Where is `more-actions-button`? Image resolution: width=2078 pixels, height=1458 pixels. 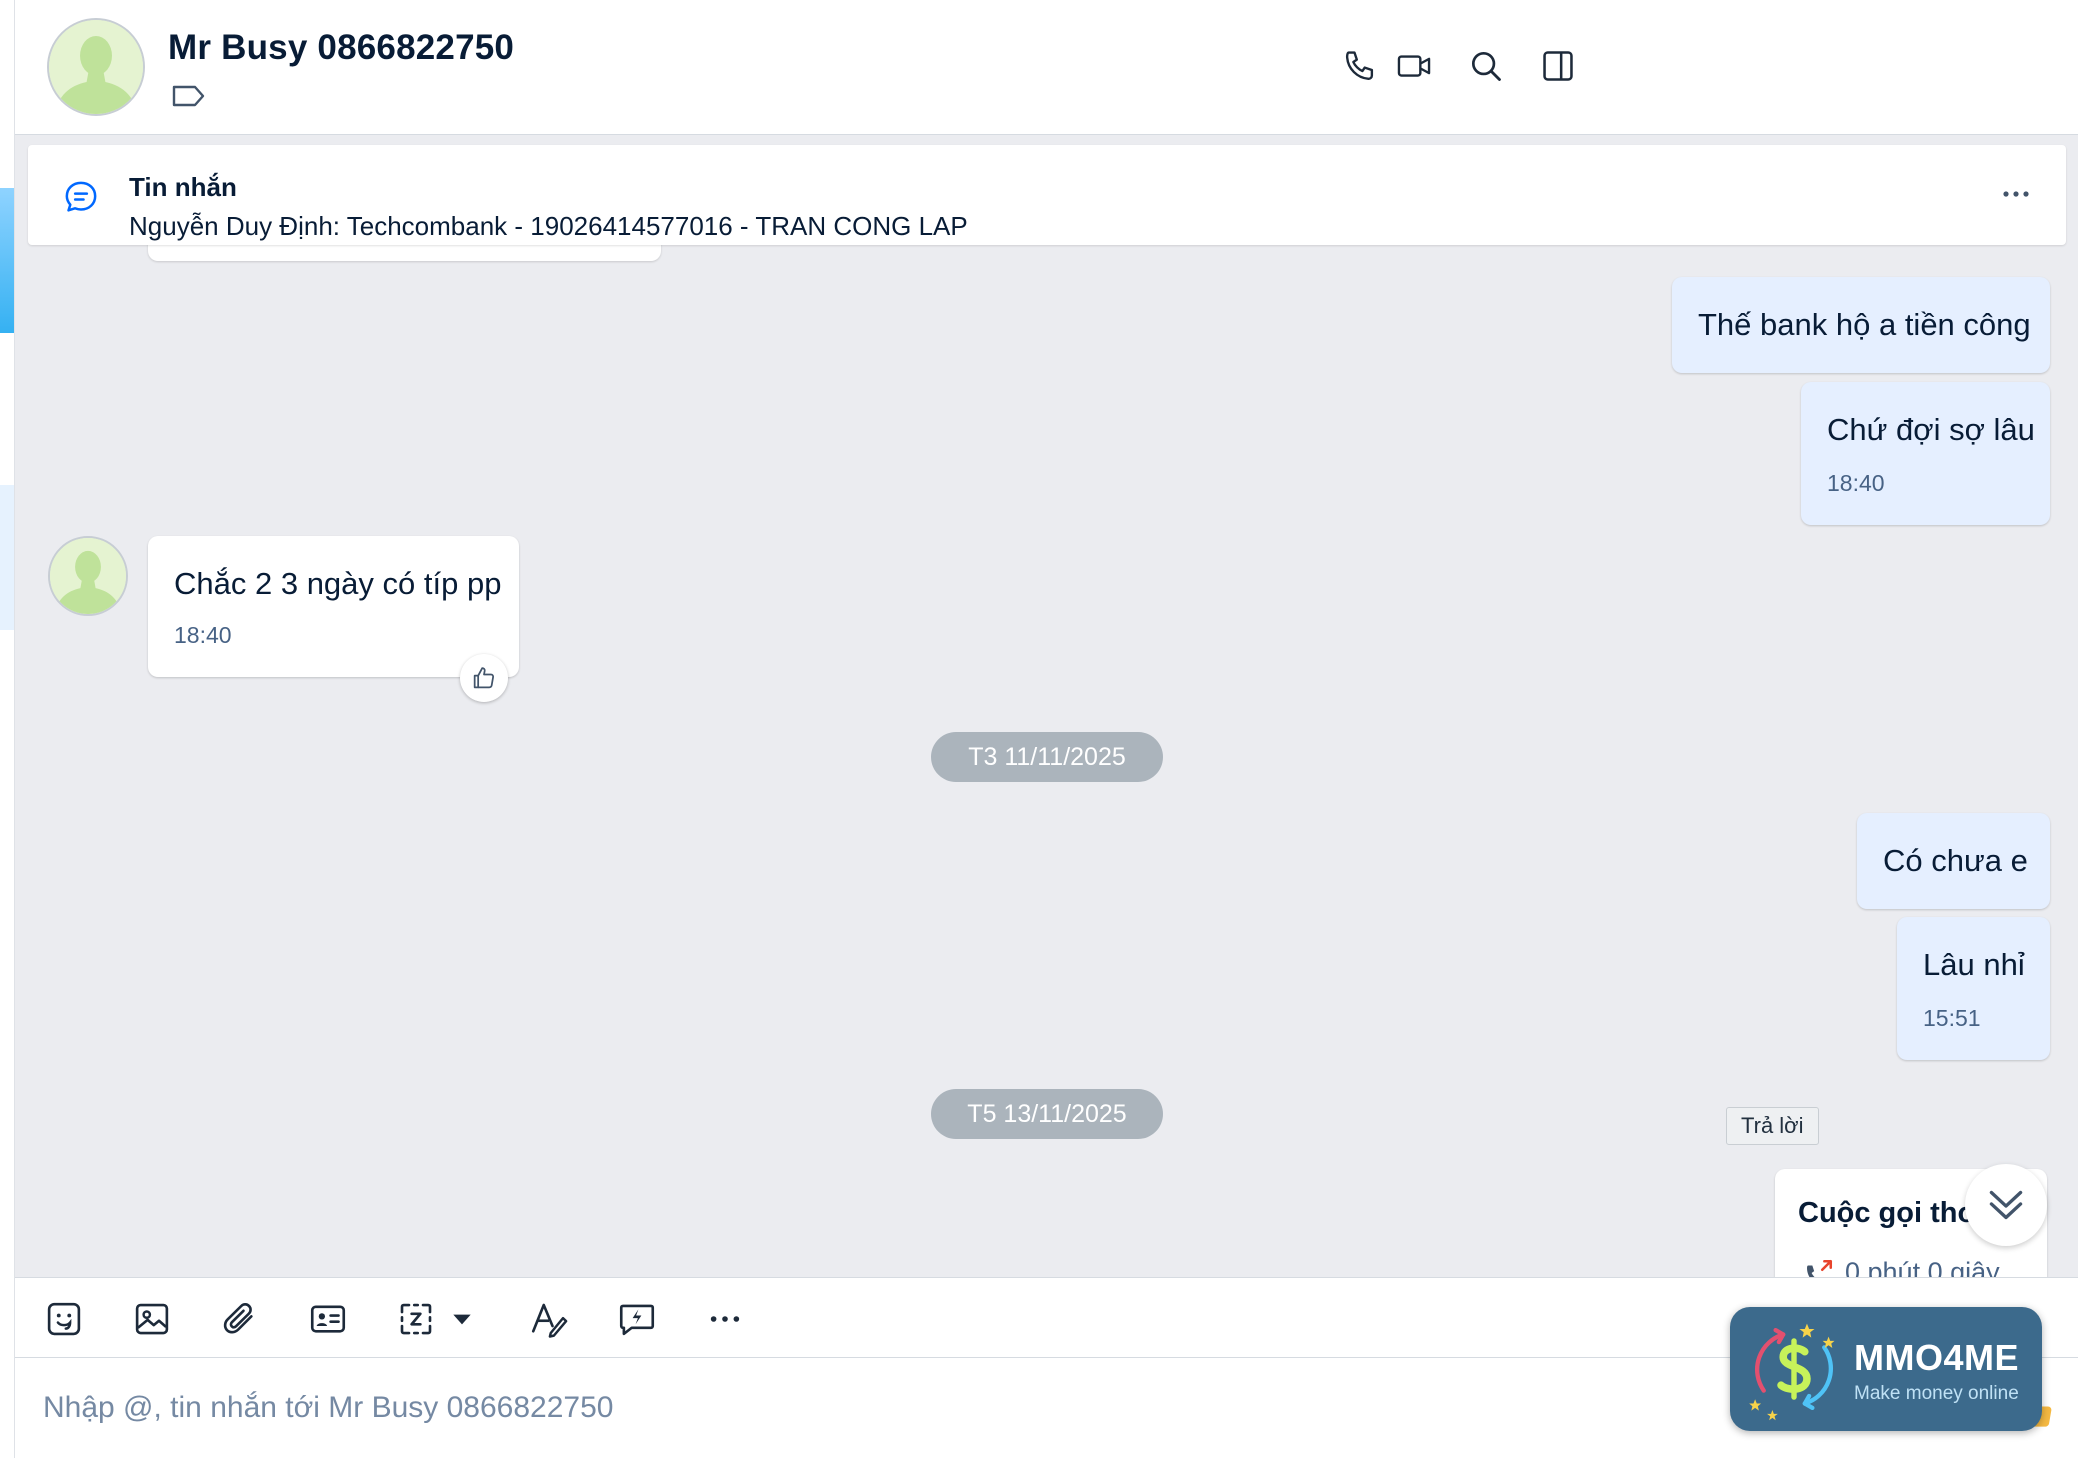
more-actions-button is located at coordinates (725, 1319).